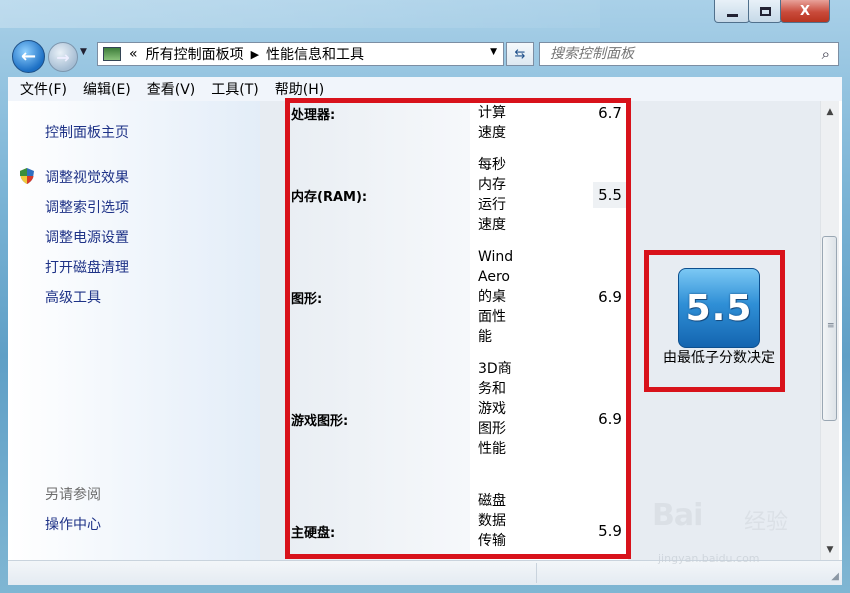  Describe the element at coordinates (826, 54) in the screenshot. I see `search-icon: ⌕` at that location.